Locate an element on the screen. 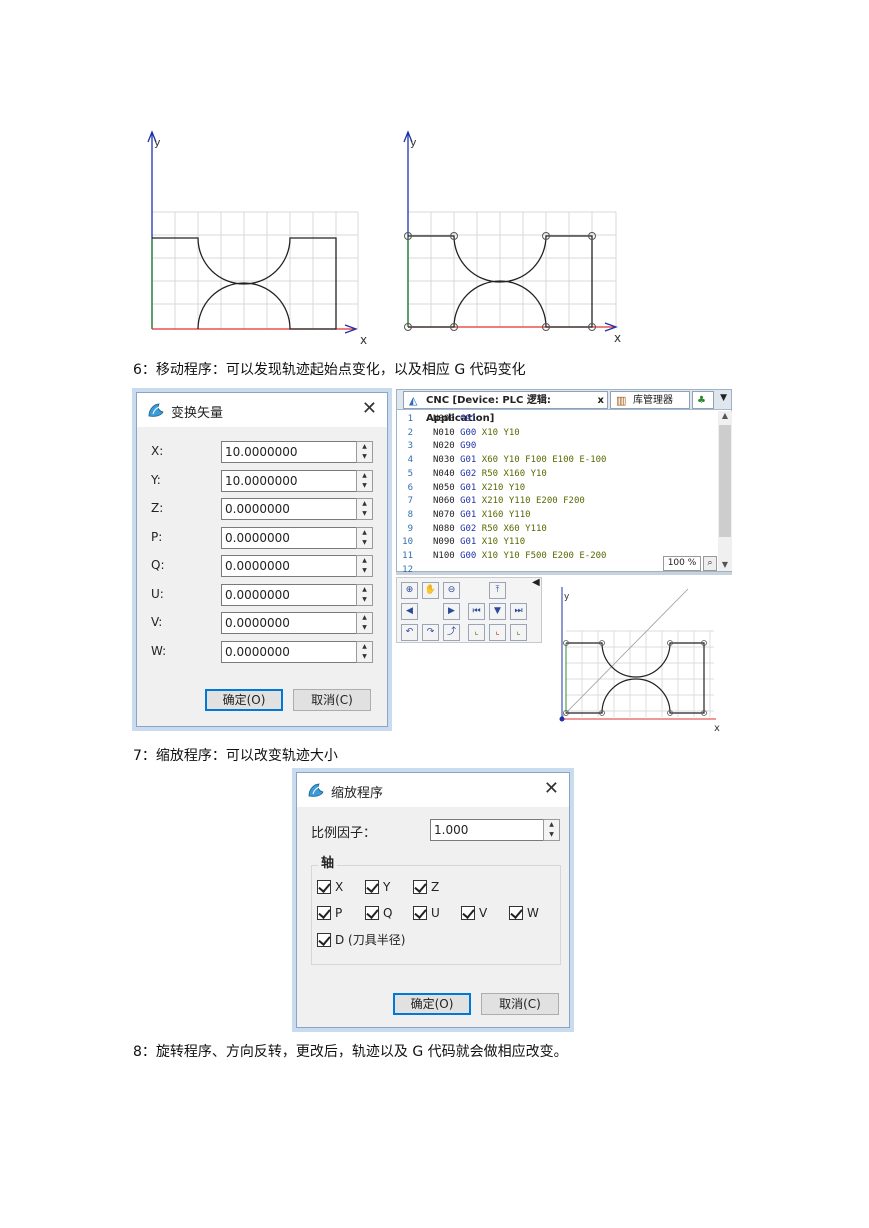  code-line: 1 N000 G91 is located at coordinates (437, 420).